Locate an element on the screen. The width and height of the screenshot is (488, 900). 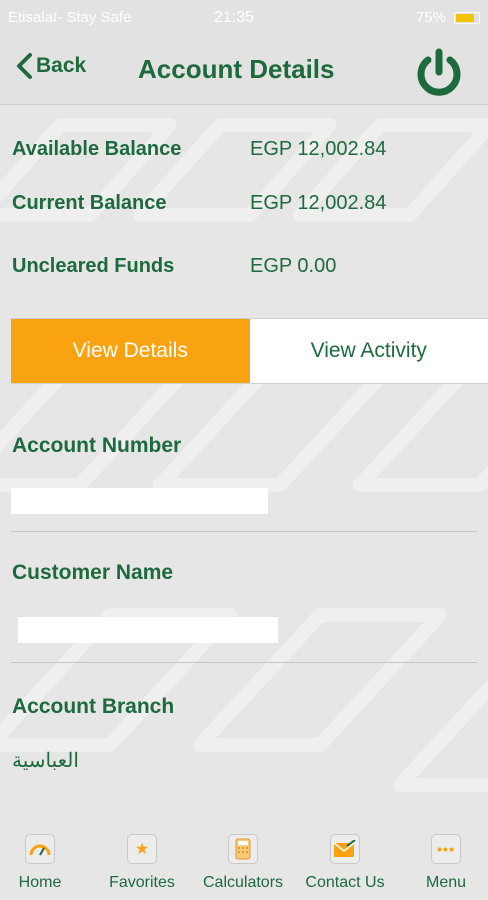
customer-name-redacted is located at coordinates (148, 630).